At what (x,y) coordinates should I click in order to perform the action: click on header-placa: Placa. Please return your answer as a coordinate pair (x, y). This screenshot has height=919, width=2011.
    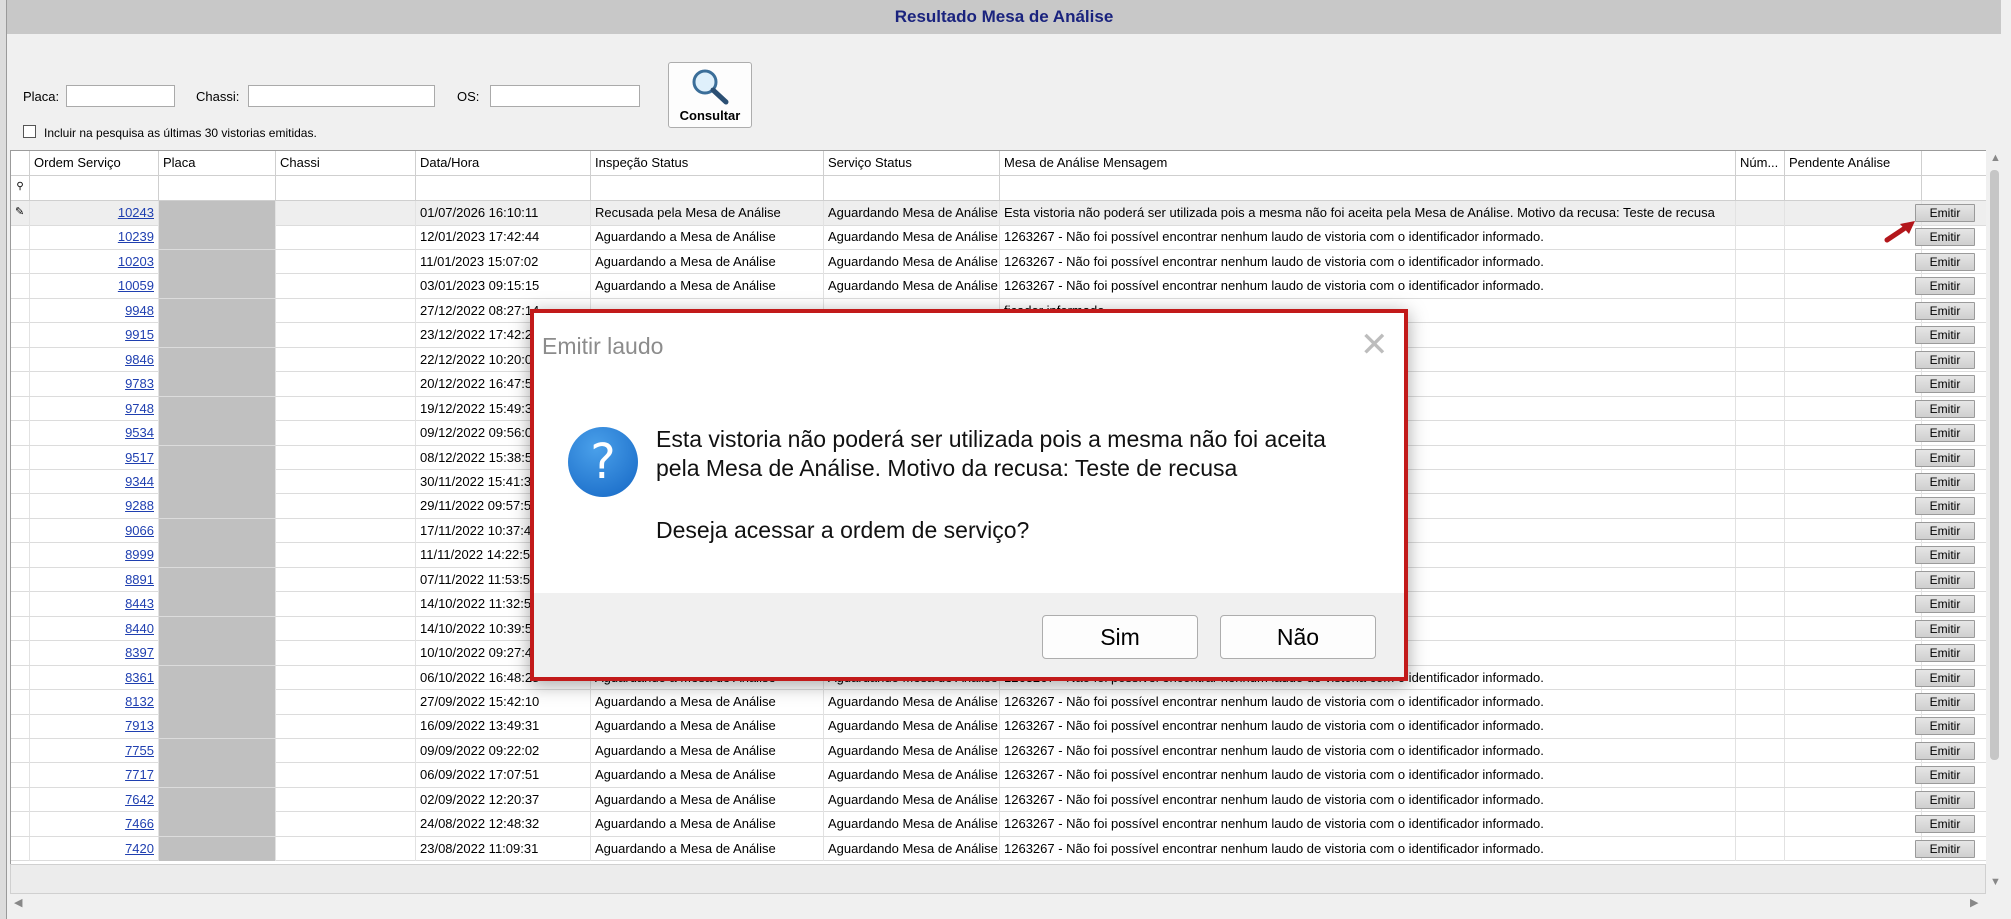
    Looking at the image, I should click on (217, 163).